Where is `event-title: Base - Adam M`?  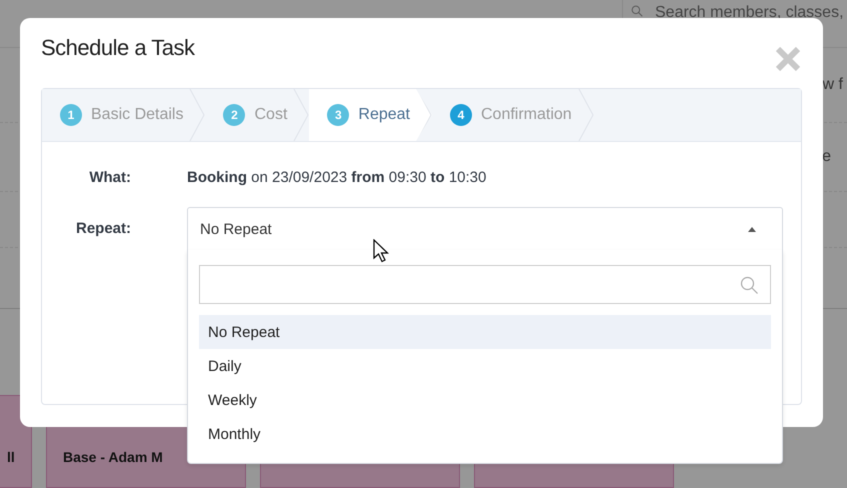
event-title: Base - Adam M is located at coordinates (113, 456).